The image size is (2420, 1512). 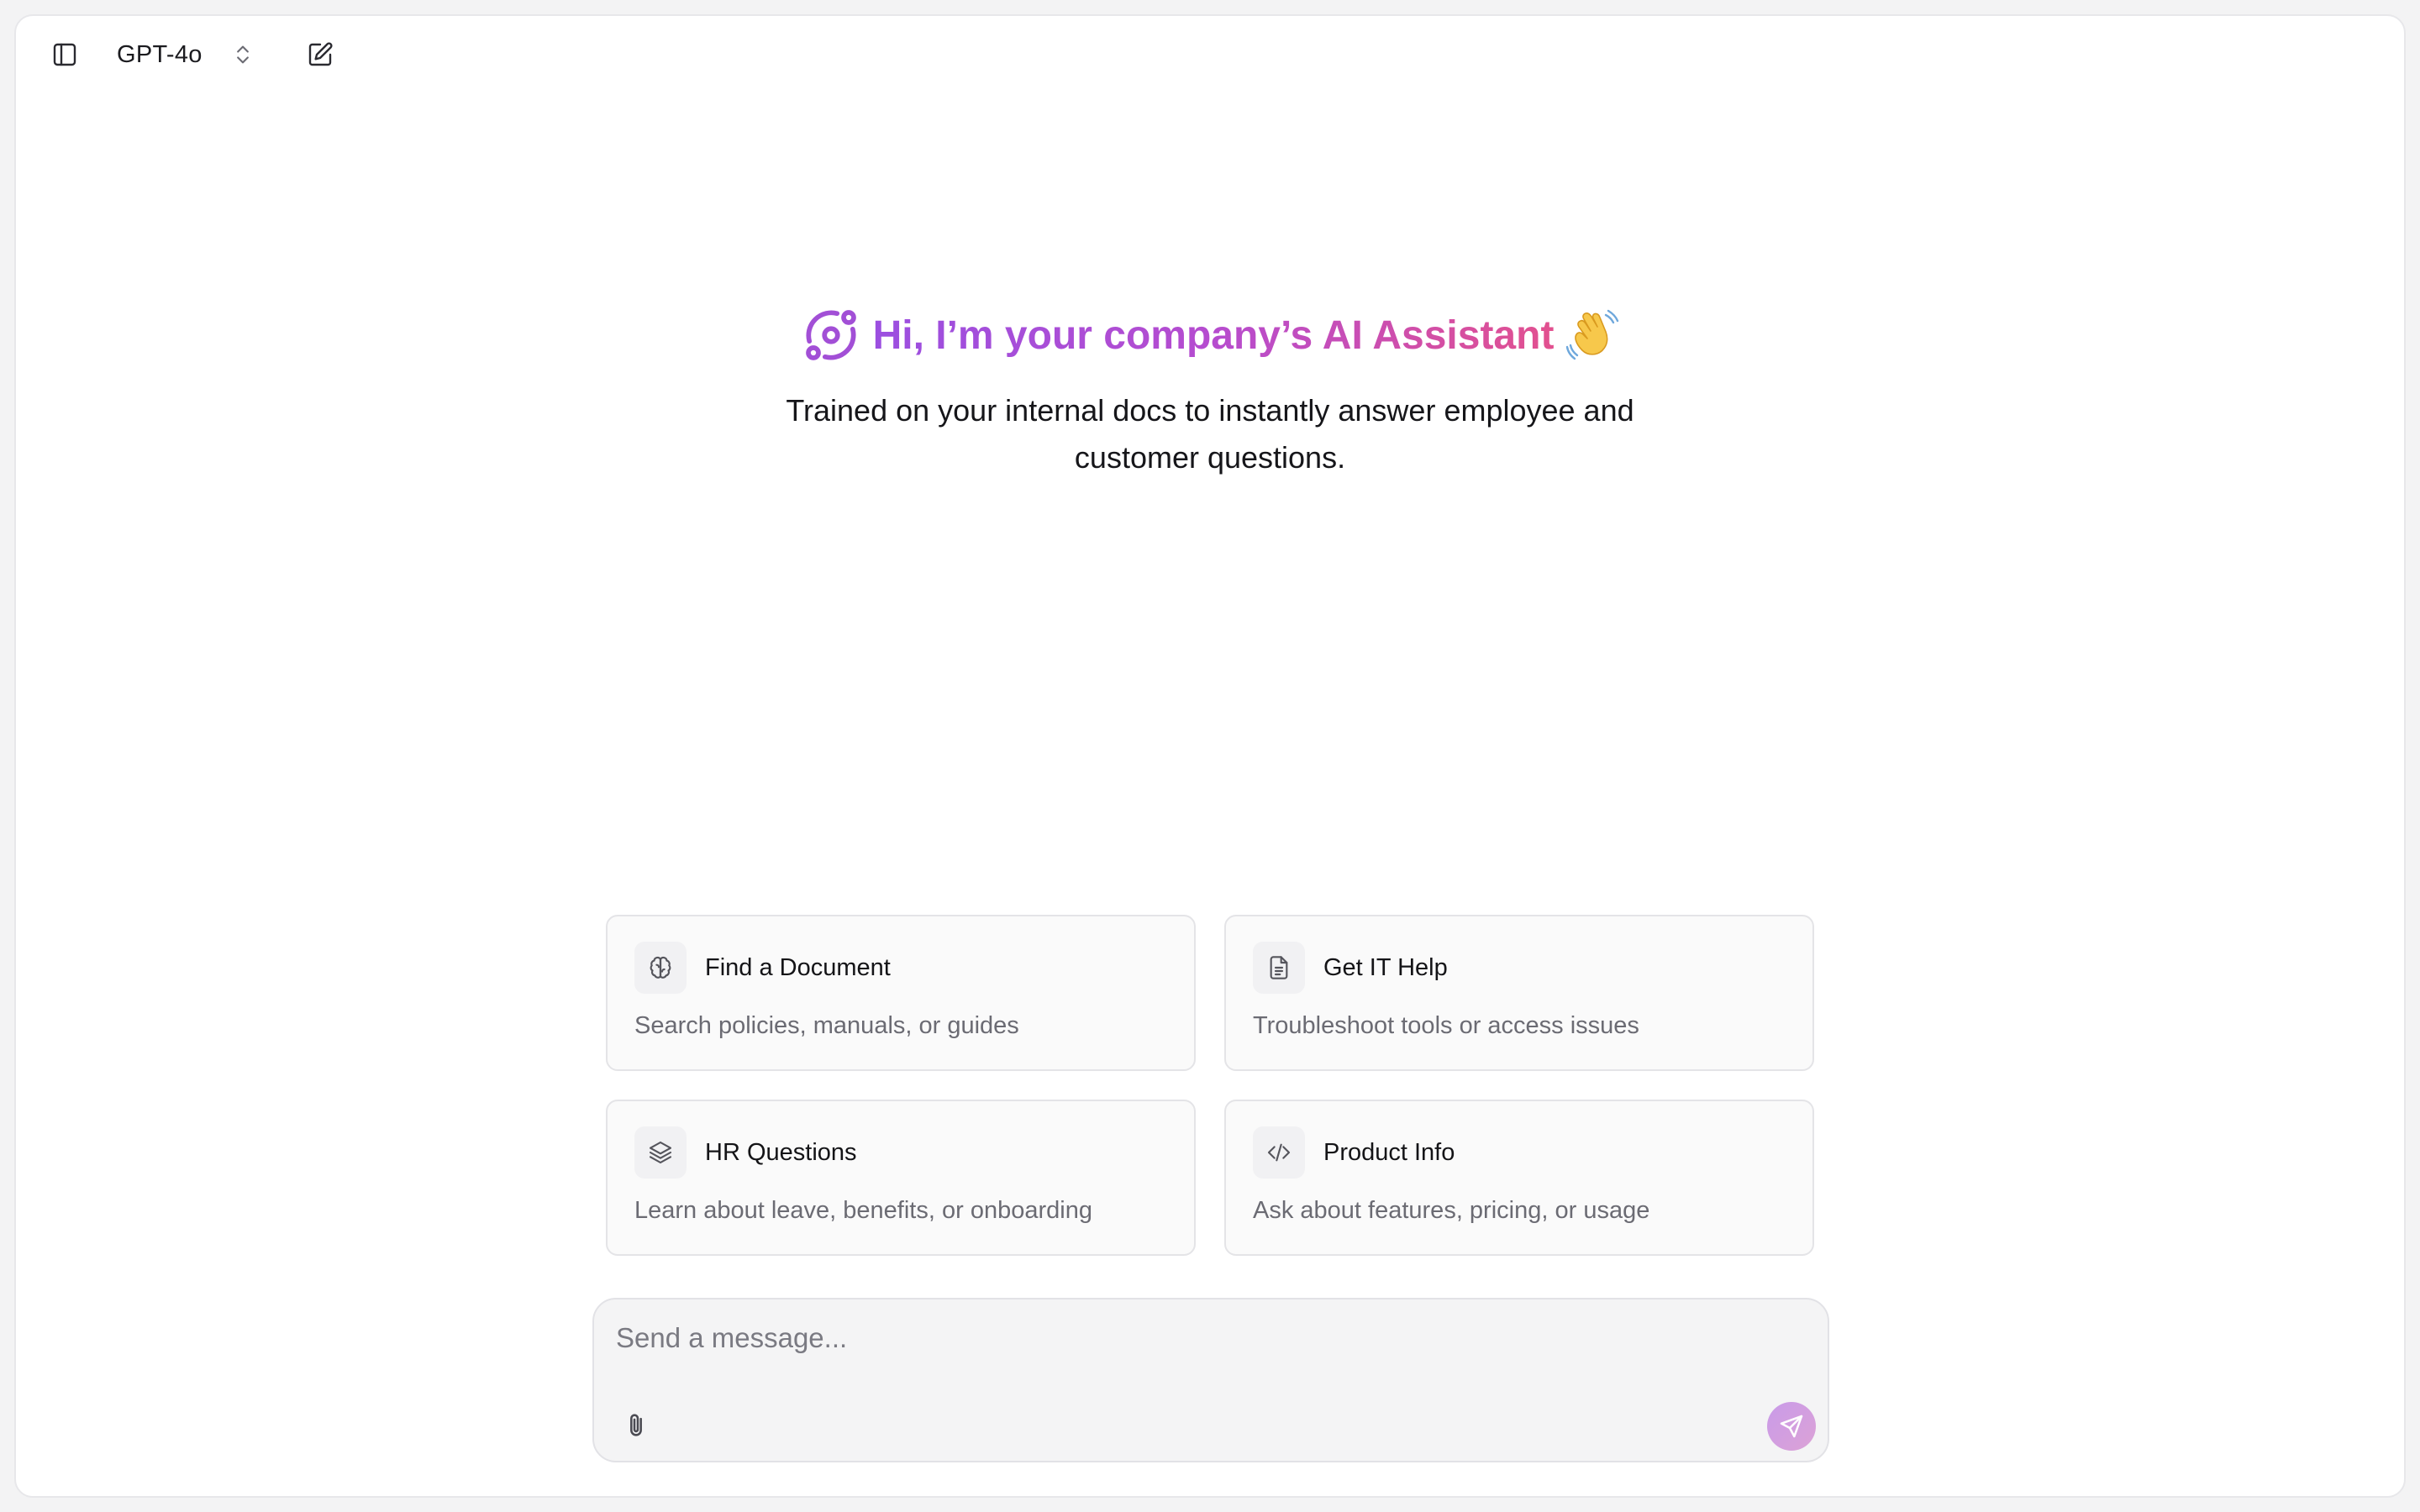 I want to click on card-header: Get IT Help, so click(x=1519, y=968).